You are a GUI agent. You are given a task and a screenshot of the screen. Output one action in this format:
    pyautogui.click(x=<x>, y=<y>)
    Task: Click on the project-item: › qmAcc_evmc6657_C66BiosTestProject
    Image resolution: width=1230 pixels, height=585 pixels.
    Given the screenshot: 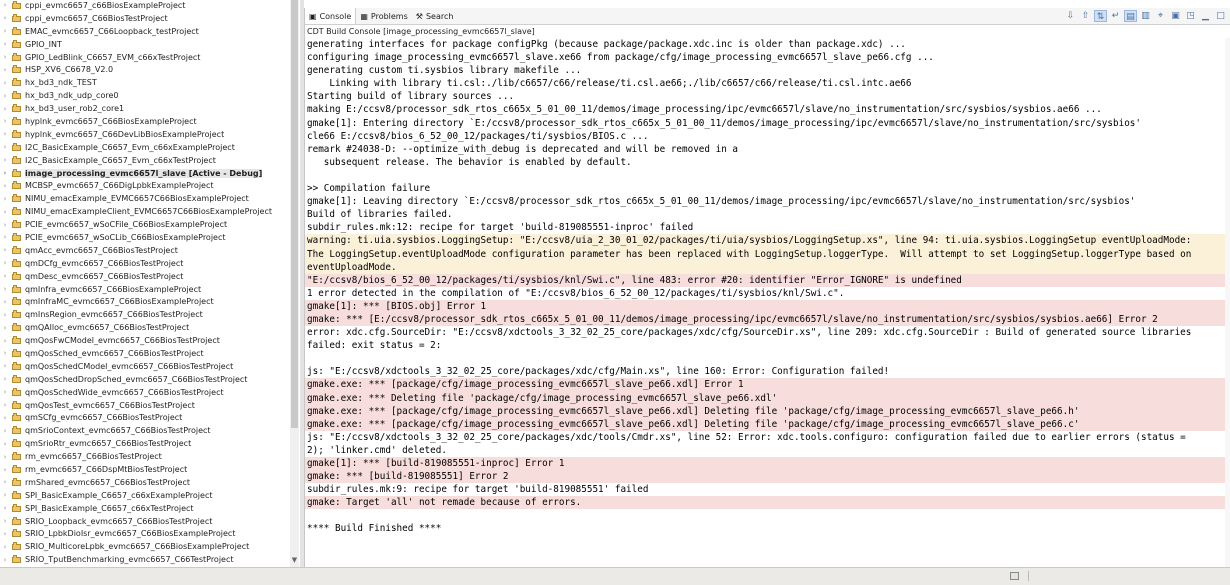 What is the action you would take?
    pyautogui.click(x=145, y=250)
    